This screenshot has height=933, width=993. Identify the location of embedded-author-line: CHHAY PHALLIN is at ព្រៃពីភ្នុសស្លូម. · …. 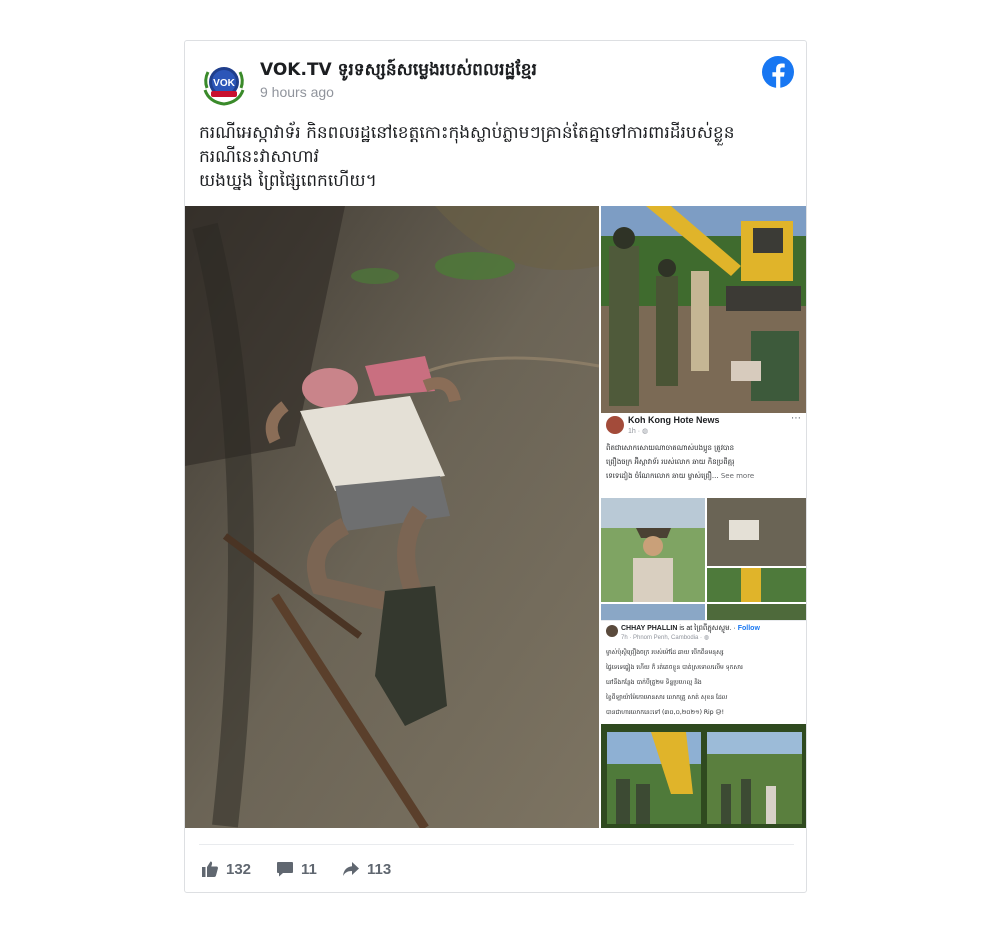
(690, 629).